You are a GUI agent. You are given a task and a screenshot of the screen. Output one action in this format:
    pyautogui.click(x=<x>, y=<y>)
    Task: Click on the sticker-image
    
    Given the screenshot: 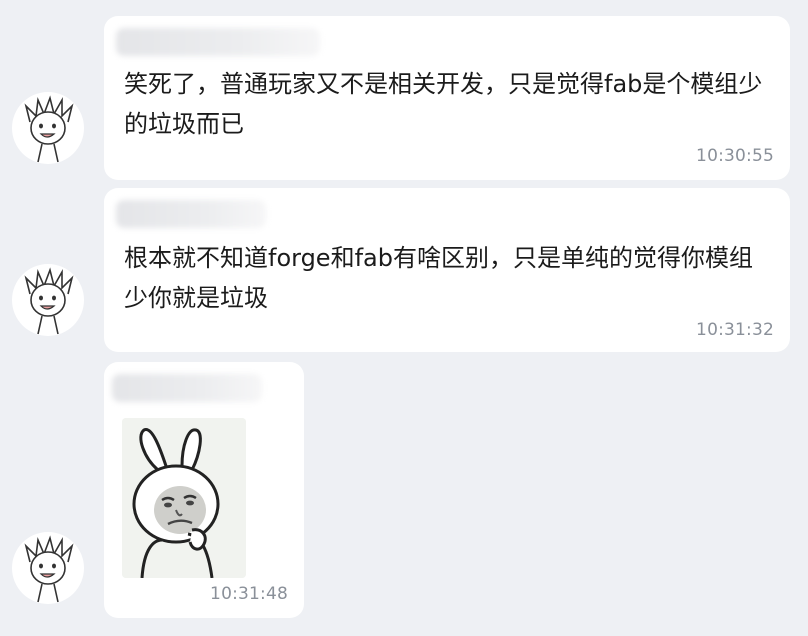 What is the action you would take?
    pyautogui.click(x=184, y=498)
    